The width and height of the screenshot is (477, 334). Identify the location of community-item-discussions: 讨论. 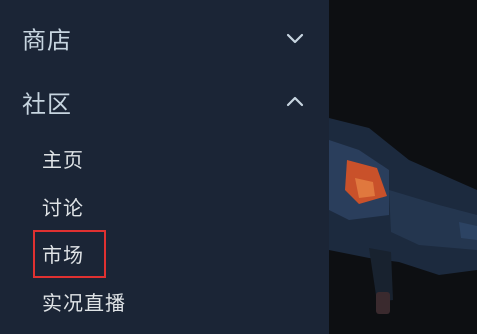
(63, 208).